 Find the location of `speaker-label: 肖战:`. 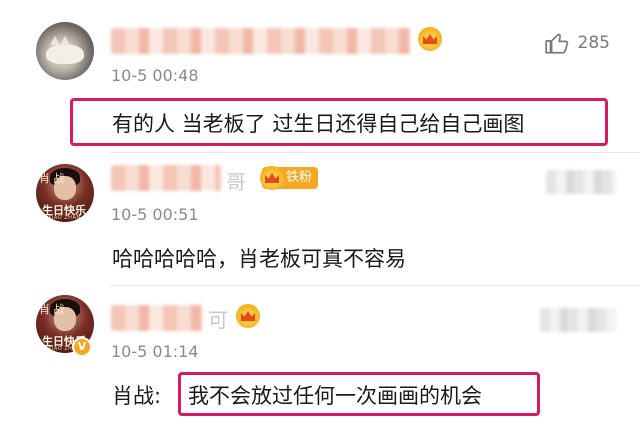

speaker-label: 肖战: is located at coordinates (137, 396).